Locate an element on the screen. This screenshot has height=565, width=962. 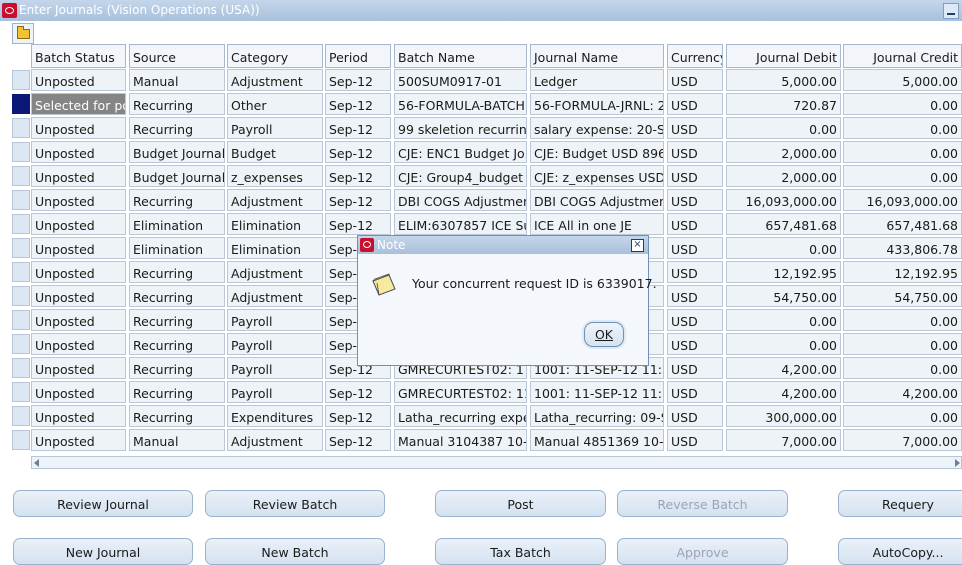
cell-debit: 5,000.00 is located at coordinates (783, 80).